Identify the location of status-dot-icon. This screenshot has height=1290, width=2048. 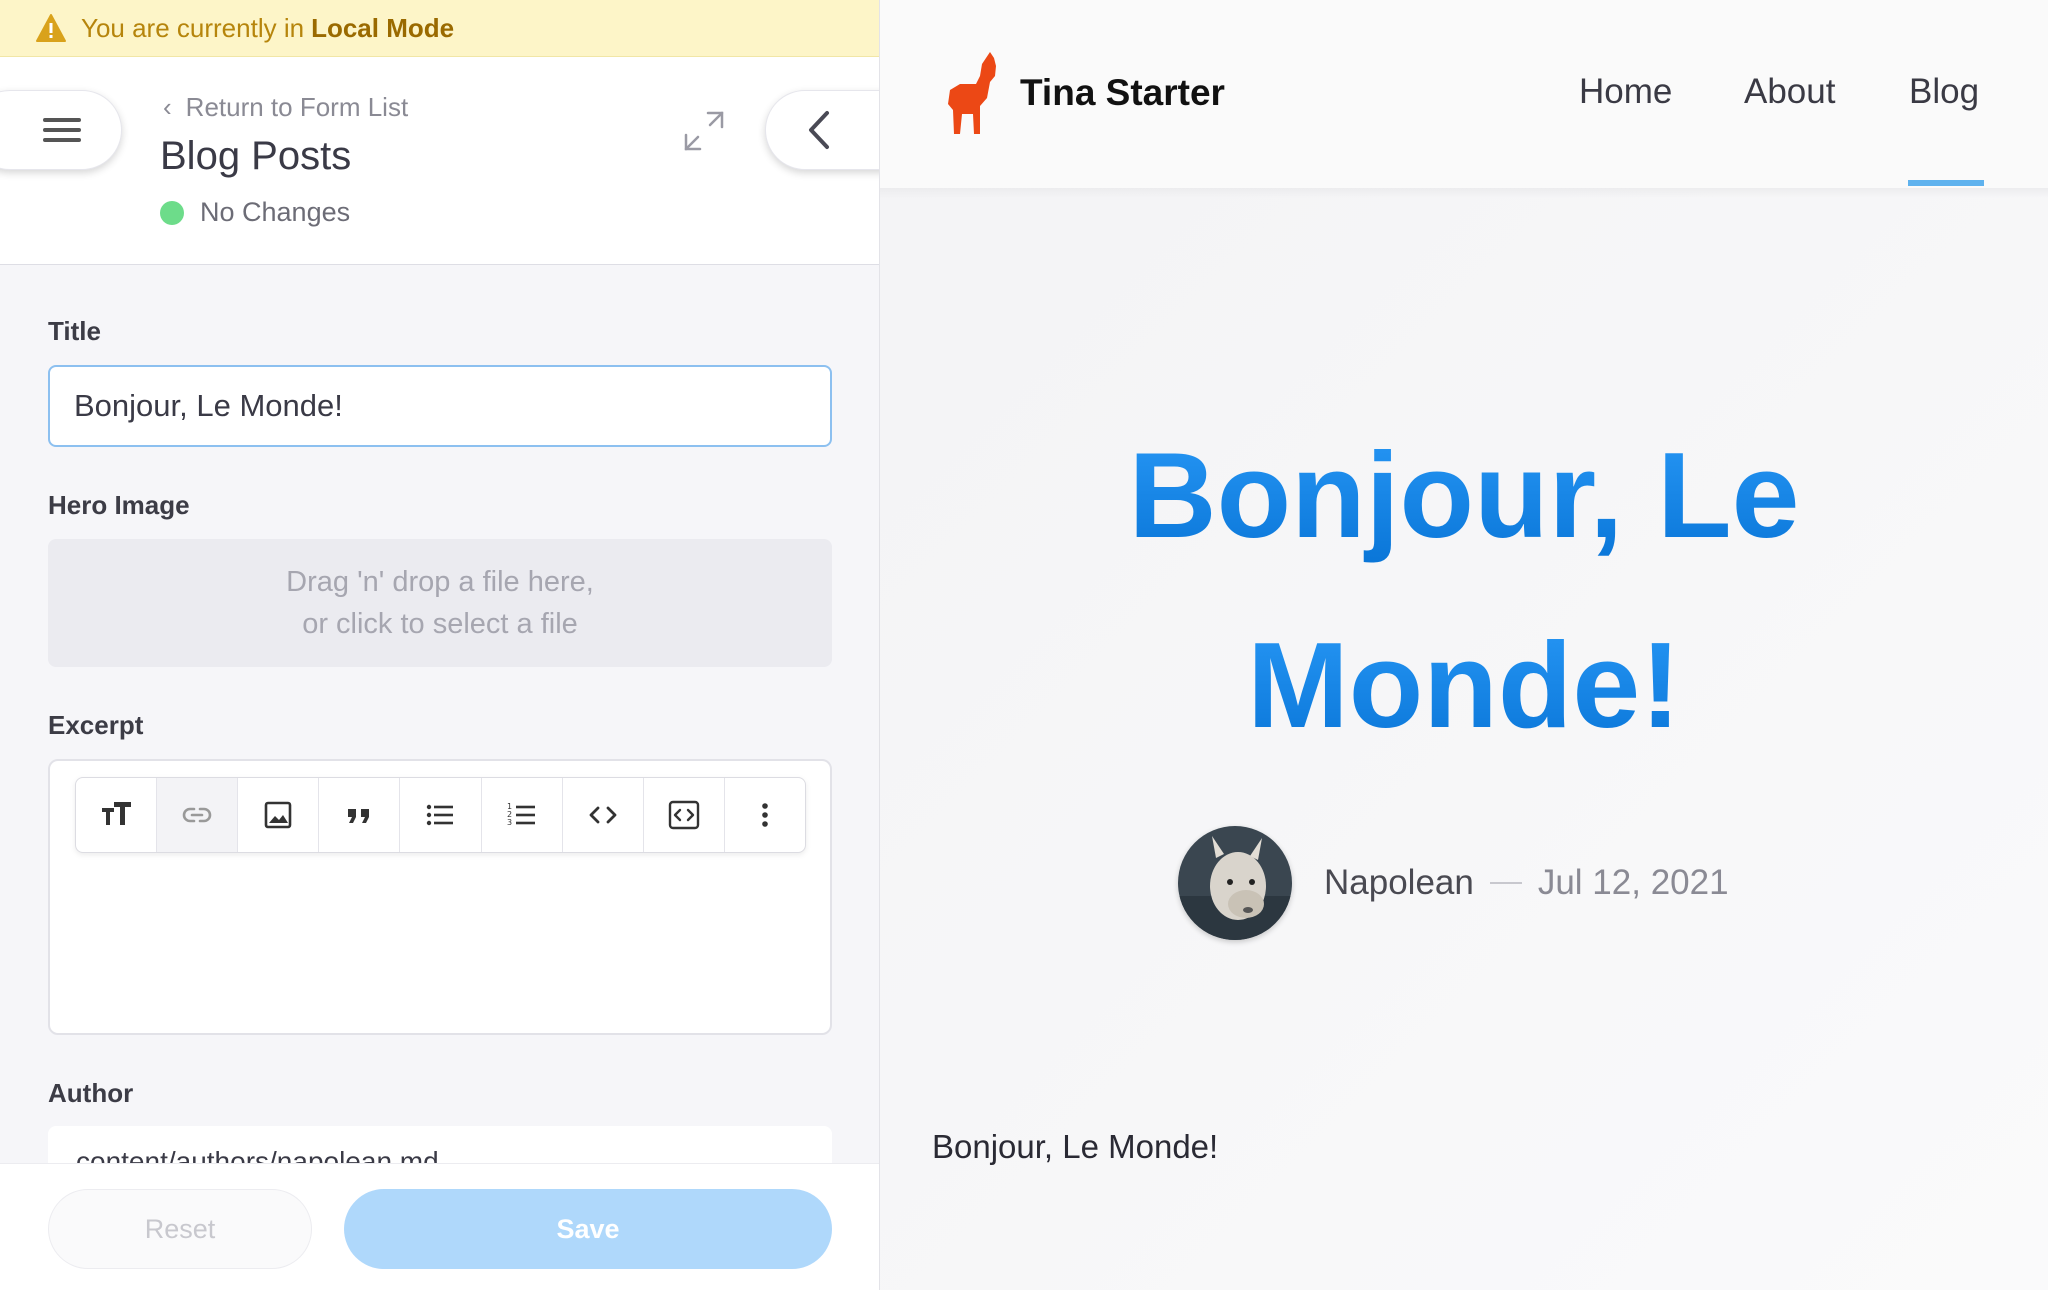
(172, 212).